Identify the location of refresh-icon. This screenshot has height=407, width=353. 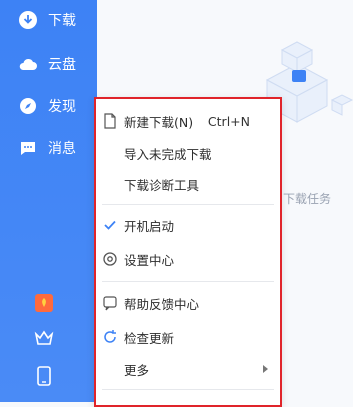
(110, 337).